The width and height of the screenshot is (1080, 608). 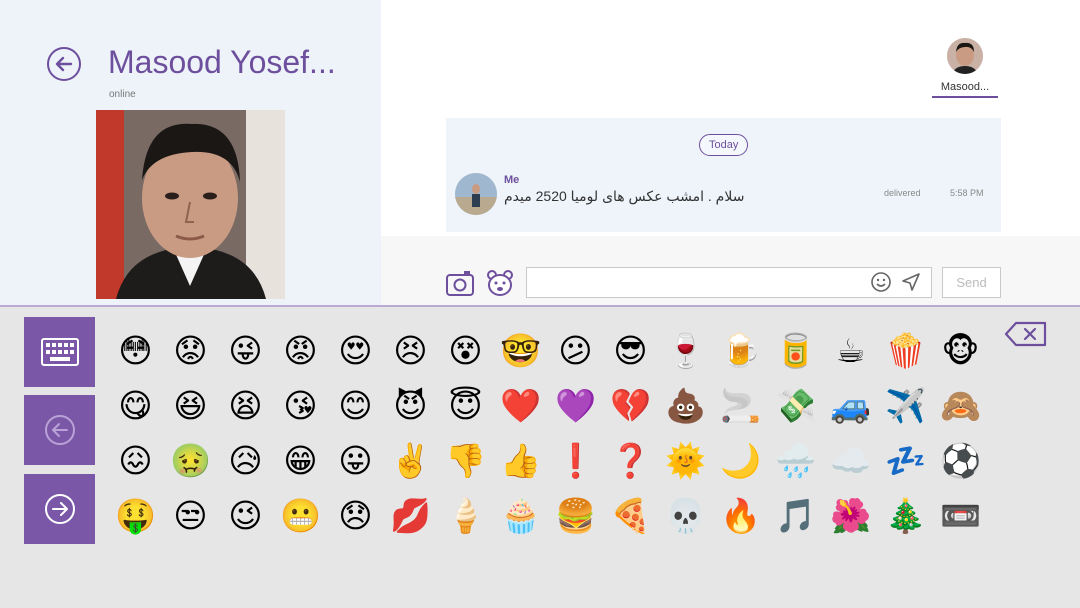 What do you see at coordinates (685, 515) in the screenshot?
I see `emoji-key: 💀` at bounding box center [685, 515].